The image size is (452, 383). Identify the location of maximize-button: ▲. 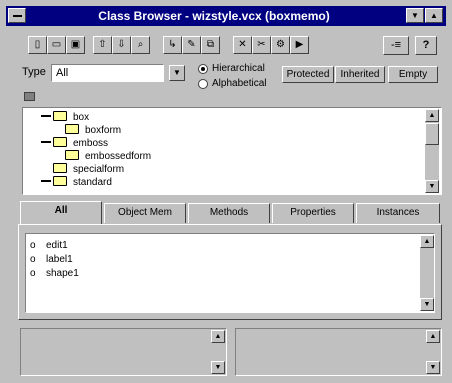
(434, 15).